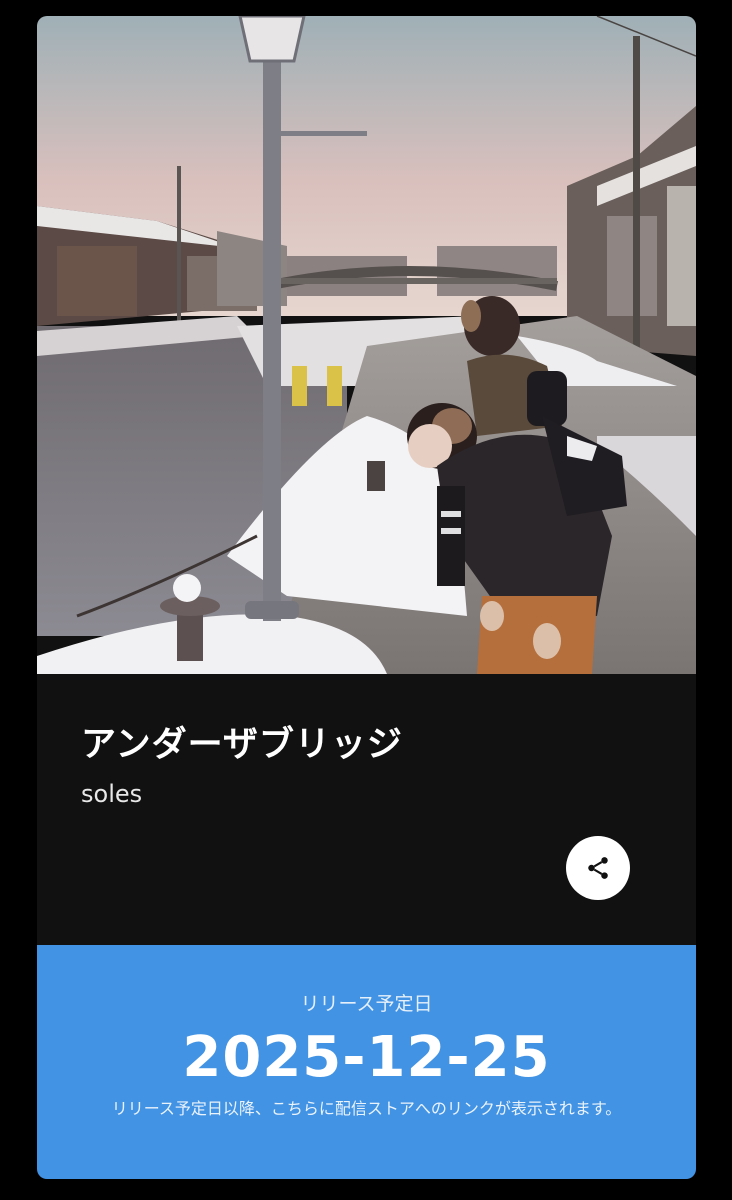 This screenshot has width=732, height=1200. Describe the element at coordinates (366, 1057) in the screenshot. I see `release-date-value: 2025-12-25` at that location.